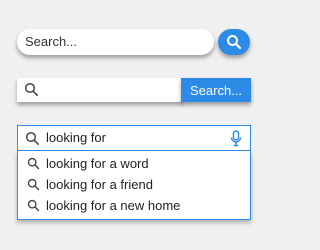  I want to click on autocomplete-input: looking for, so click(134, 138).